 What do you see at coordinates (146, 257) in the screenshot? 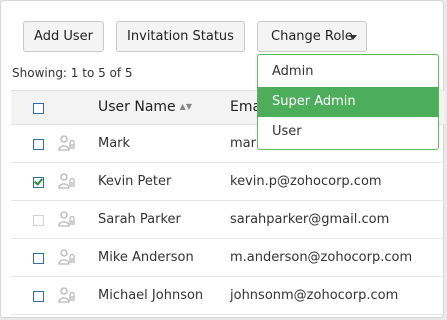
I see `user-name-cell: Mike Anderson` at bounding box center [146, 257].